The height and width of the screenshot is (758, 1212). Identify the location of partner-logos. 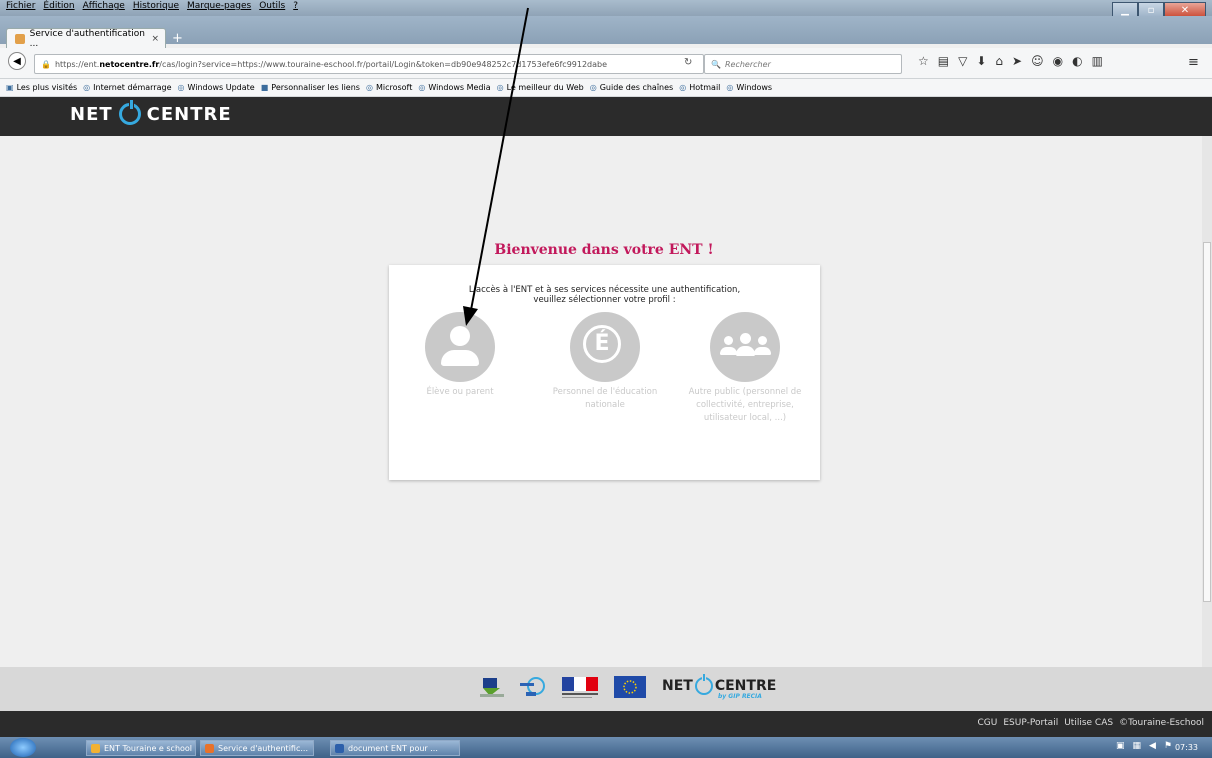
(563, 687).